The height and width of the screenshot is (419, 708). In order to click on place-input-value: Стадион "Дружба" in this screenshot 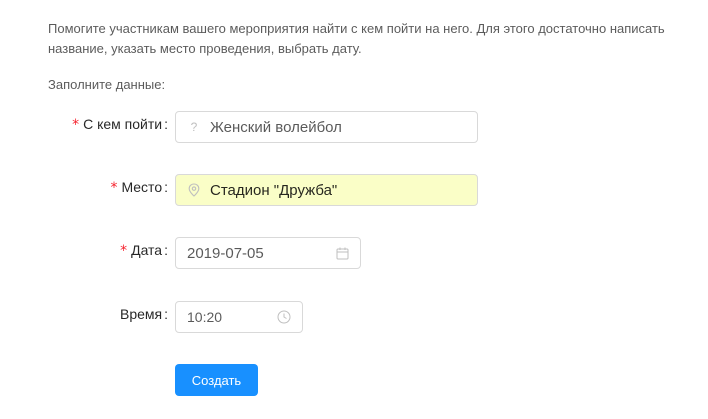, I will do `click(274, 190)`.